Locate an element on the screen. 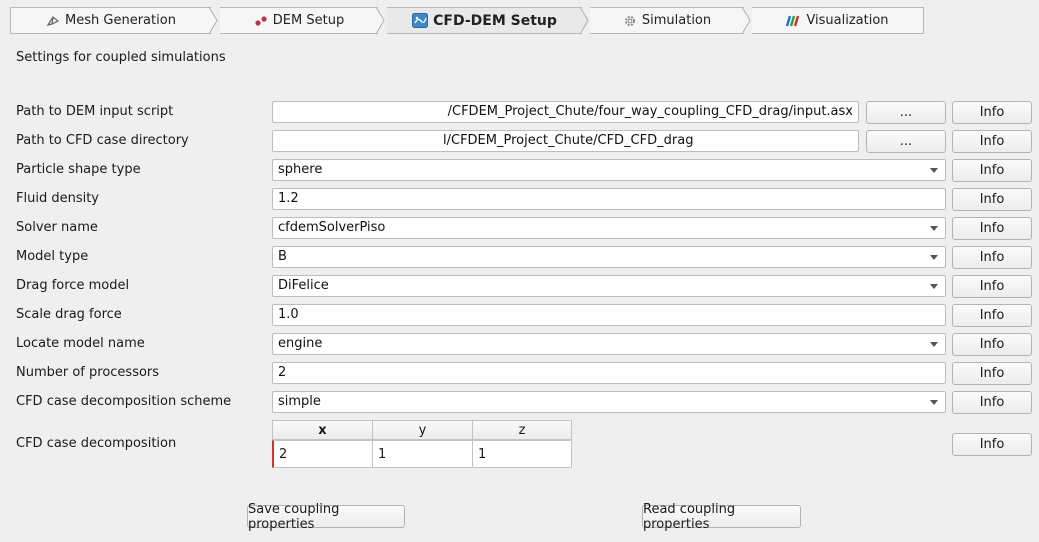 This screenshot has height=542, width=1039. num-procs-label: Number of processors is located at coordinates (88, 372).